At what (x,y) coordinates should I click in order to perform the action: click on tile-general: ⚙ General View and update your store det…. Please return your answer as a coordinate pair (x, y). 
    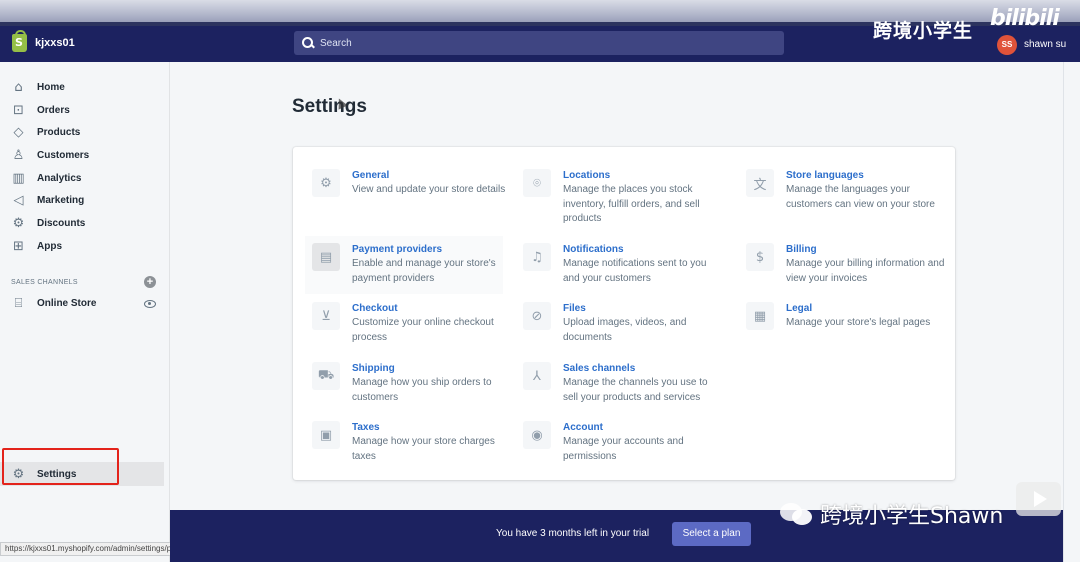
    Looking at the image, I should click on (412, 183).